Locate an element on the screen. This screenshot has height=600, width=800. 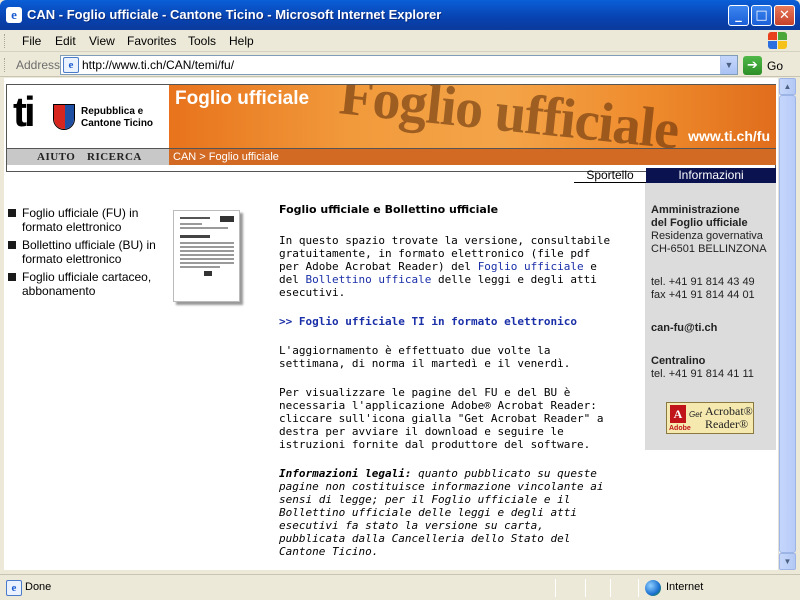
scroll-down-icon: ▼ is located at coordinates (787, 561).